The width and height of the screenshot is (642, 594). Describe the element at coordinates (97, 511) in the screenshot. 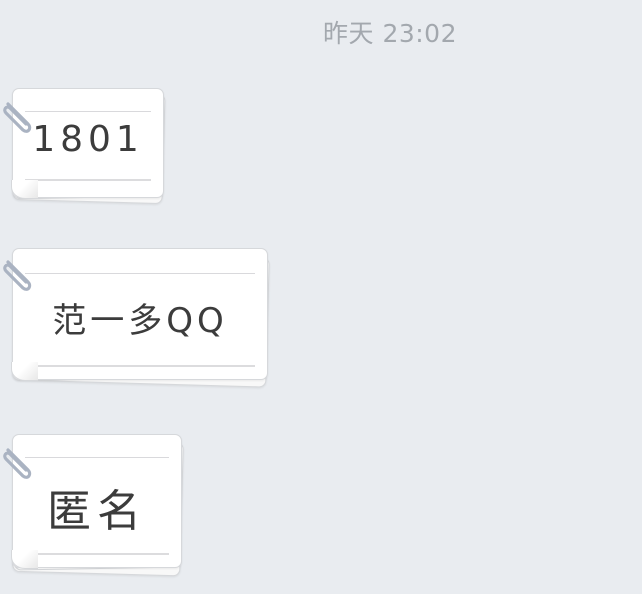

I see `message-text: 匿名` at that location.